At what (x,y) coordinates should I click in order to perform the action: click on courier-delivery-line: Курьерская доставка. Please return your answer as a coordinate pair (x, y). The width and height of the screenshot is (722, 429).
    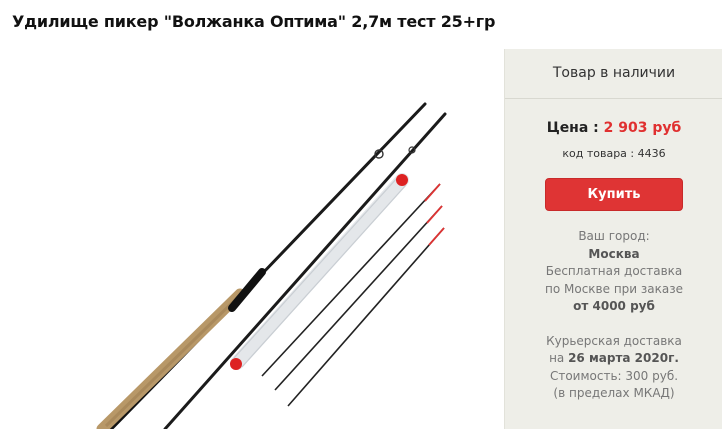
    Looking at the image, I should click on (614, 340).